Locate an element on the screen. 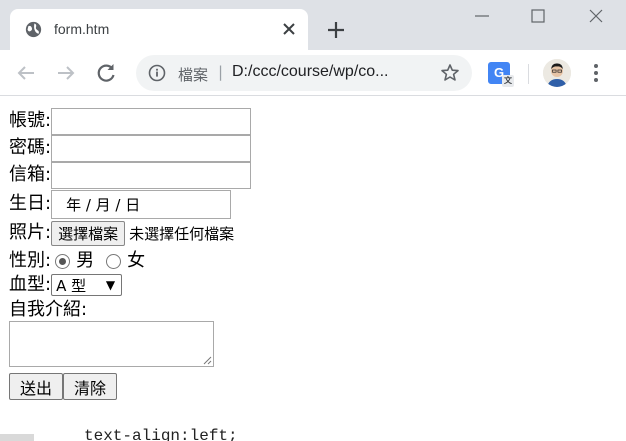 This screenshot has width=626, height=441. resize-grip-icon is located at coordinates (207, 360).